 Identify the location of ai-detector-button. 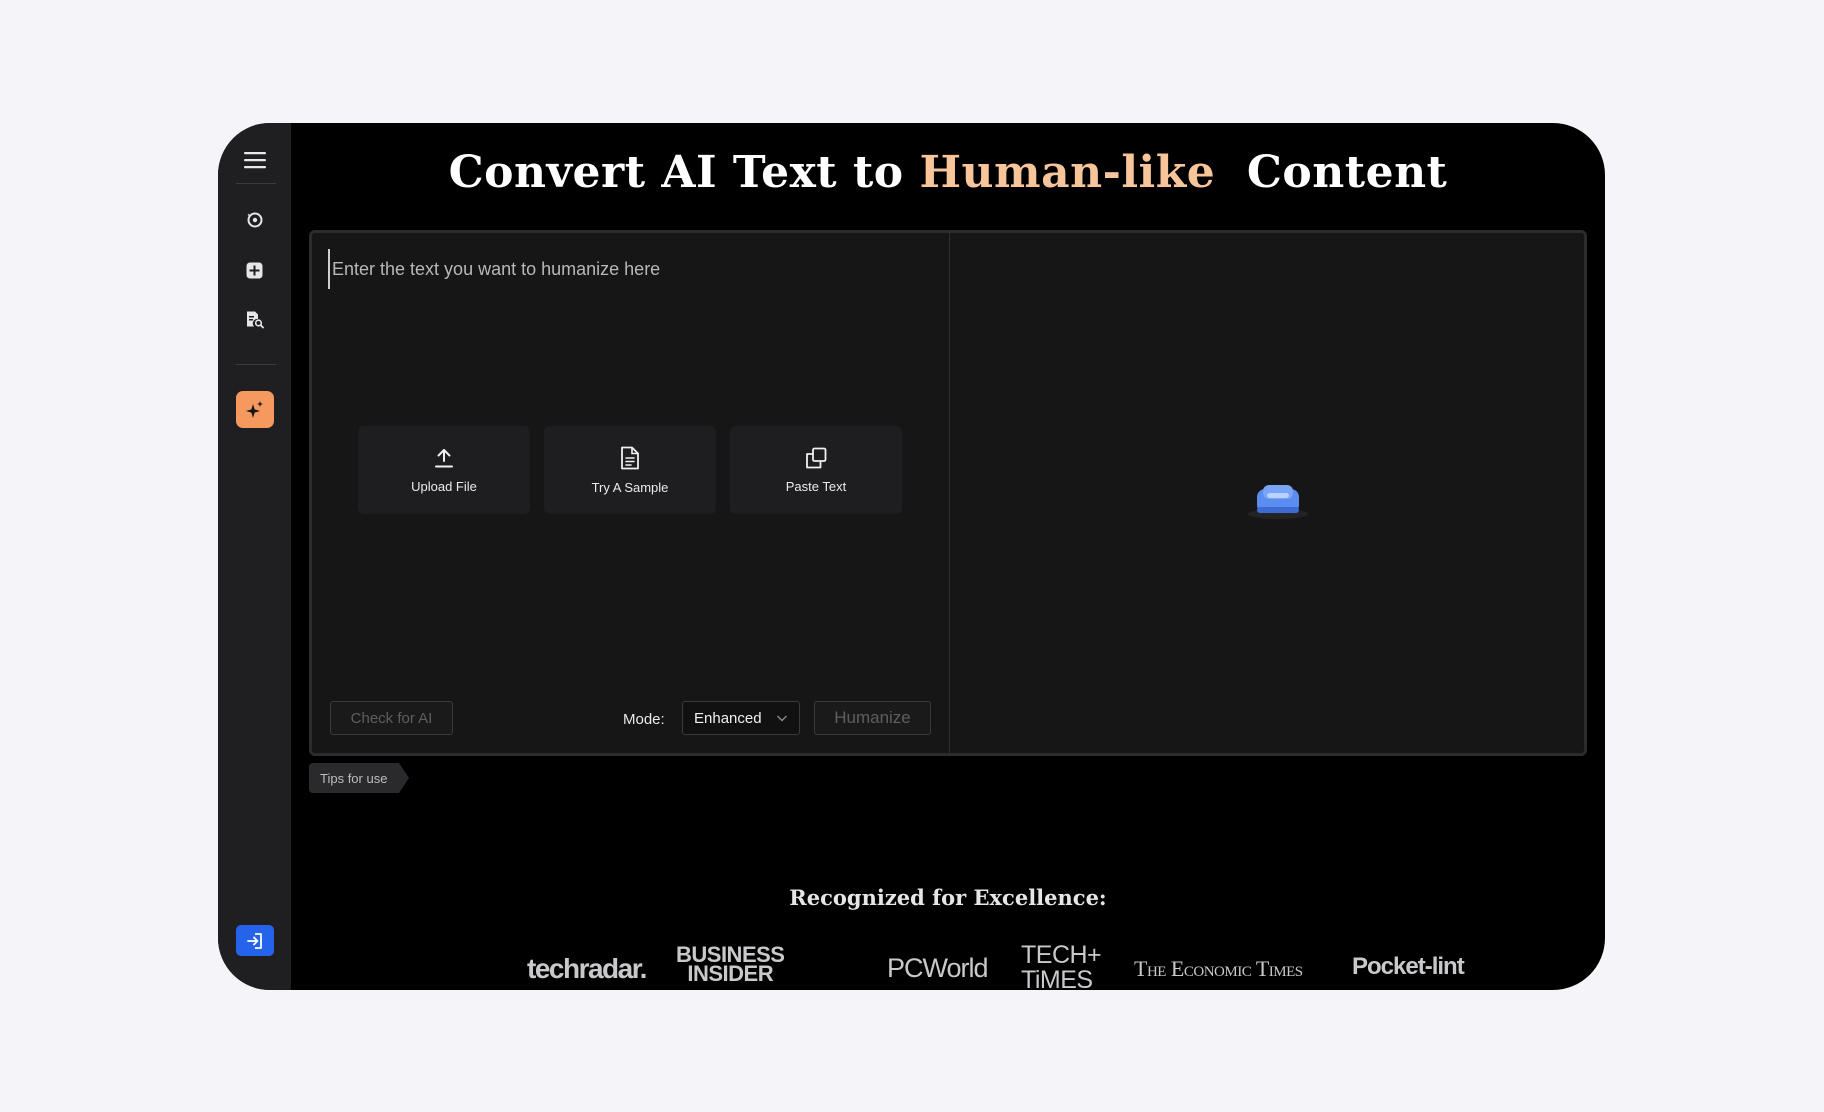
(255, 320).